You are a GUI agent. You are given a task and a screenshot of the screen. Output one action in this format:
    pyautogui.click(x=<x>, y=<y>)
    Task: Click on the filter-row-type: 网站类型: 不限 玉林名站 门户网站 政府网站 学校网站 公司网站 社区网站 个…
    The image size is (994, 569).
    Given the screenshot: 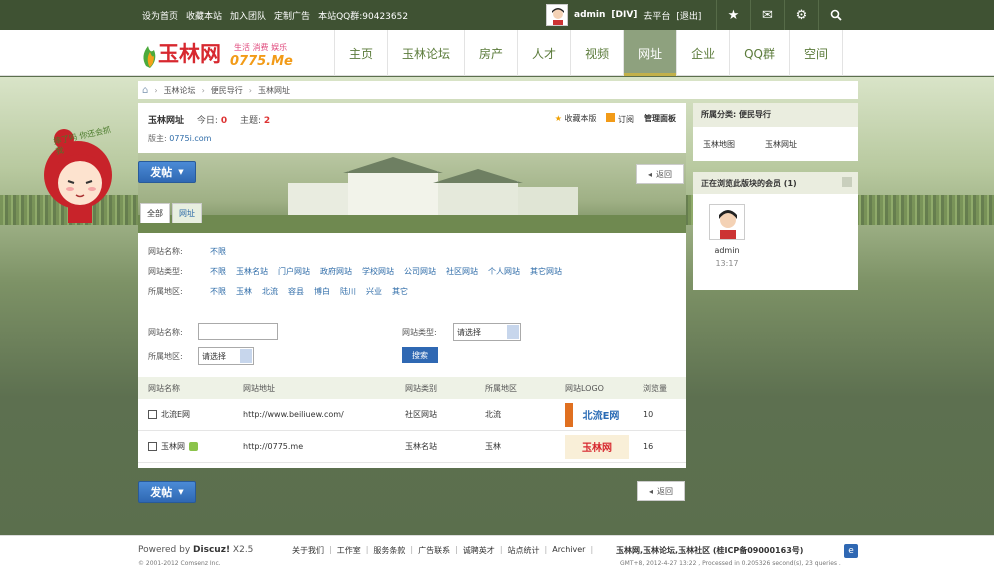 What is the action you would take?
    pyautogui.click(x=355, y=271)
    